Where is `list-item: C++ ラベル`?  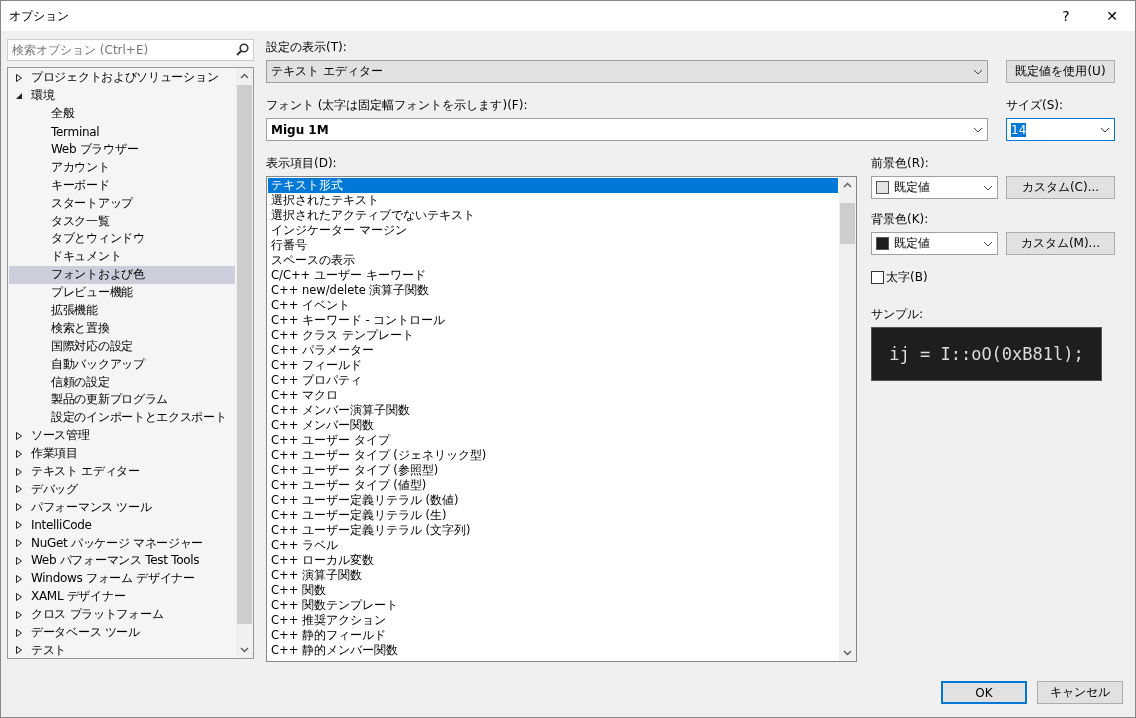
list-item: C++ ラベル is located at coordinates (553, 545).